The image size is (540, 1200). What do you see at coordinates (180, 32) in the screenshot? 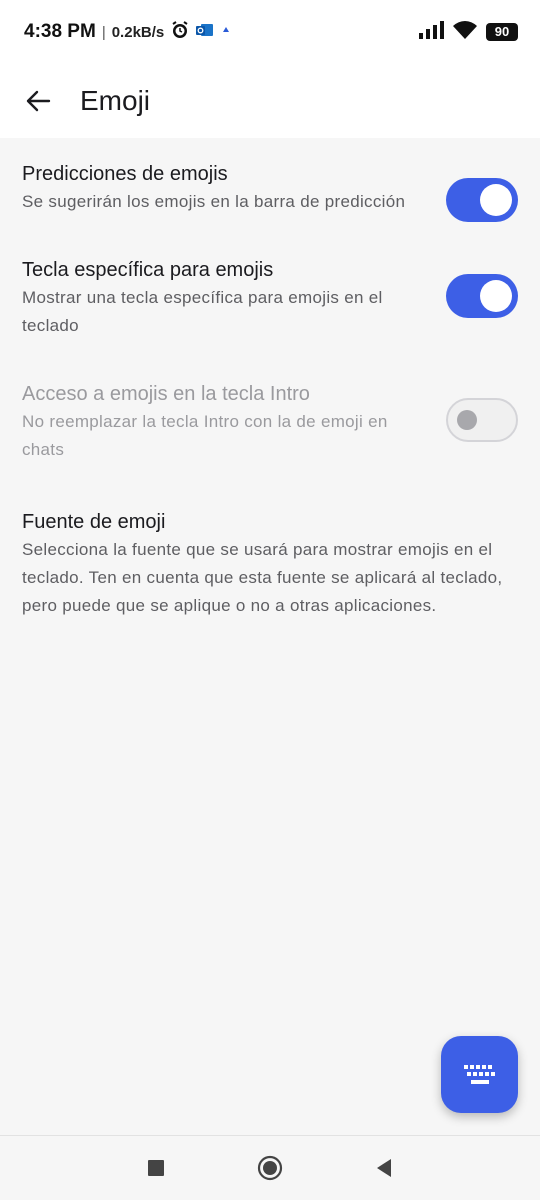
I see `alarm-icon` at bounding box center [180, 32].